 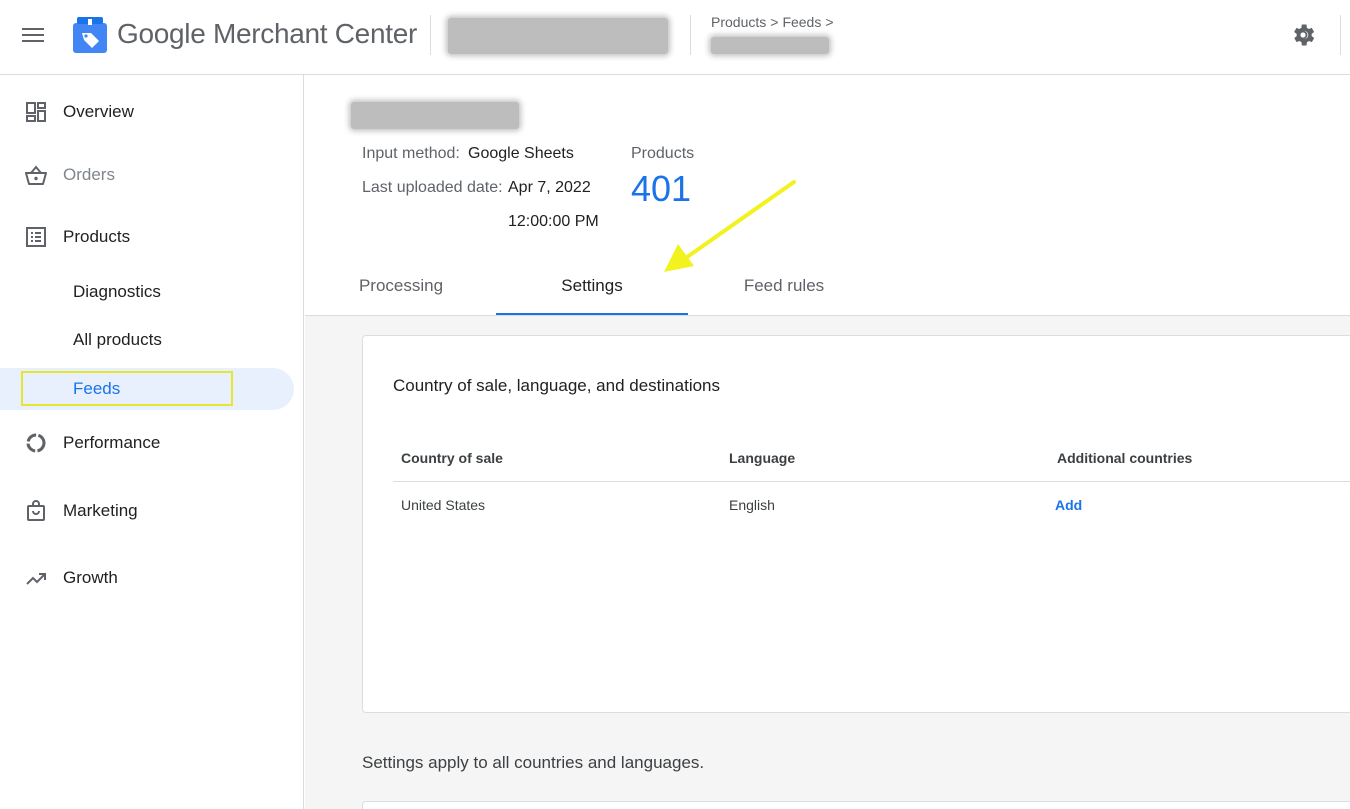 I want to click on settings-card, so click(x=856, y=805).